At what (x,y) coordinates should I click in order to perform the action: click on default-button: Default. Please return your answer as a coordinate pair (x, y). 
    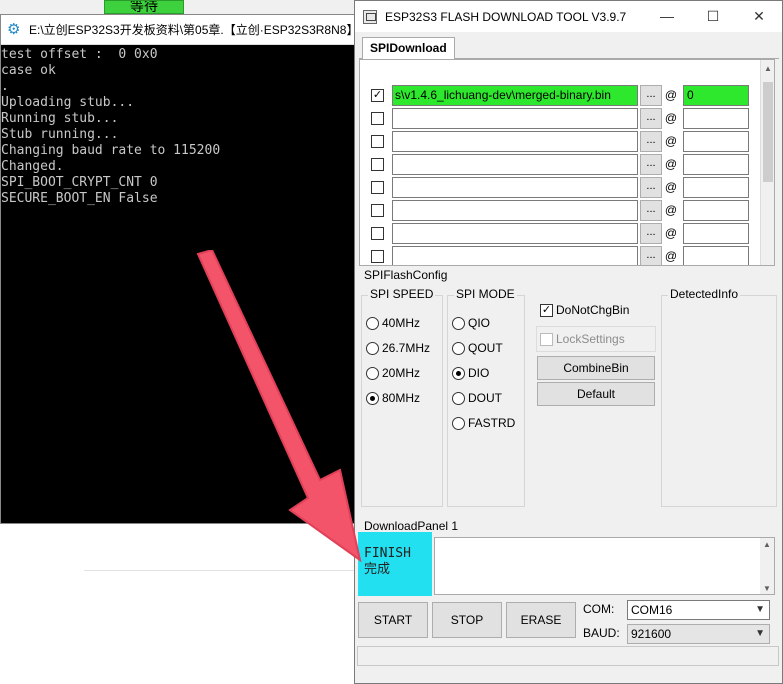
    Looking at the image, I should click on (596, 394).